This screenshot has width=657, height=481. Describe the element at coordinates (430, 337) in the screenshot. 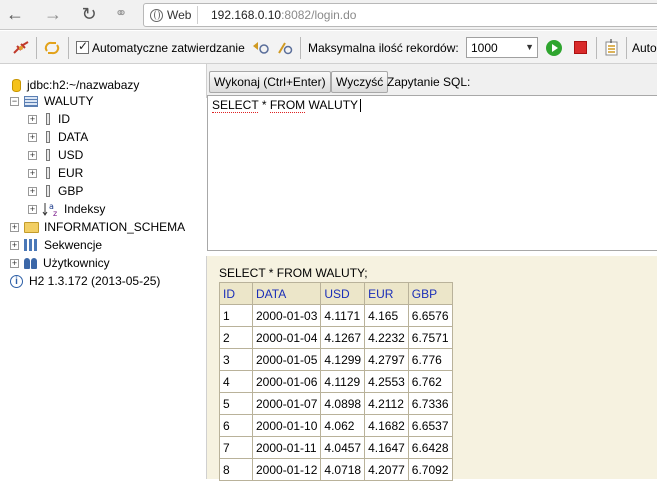

I see `cell-gbp: 6.7571` at that location.